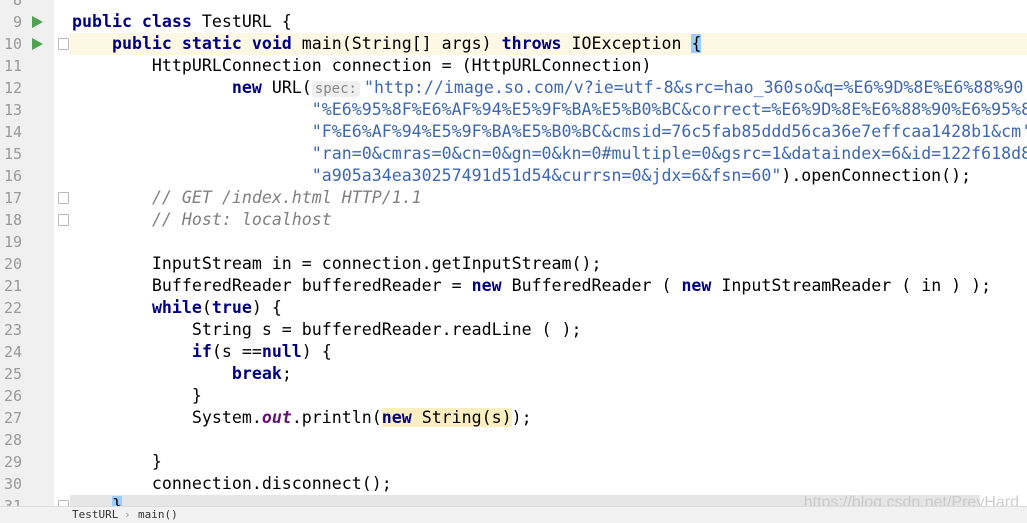  I want to click on code-text: connection.disconnect();, so click(232, 484).